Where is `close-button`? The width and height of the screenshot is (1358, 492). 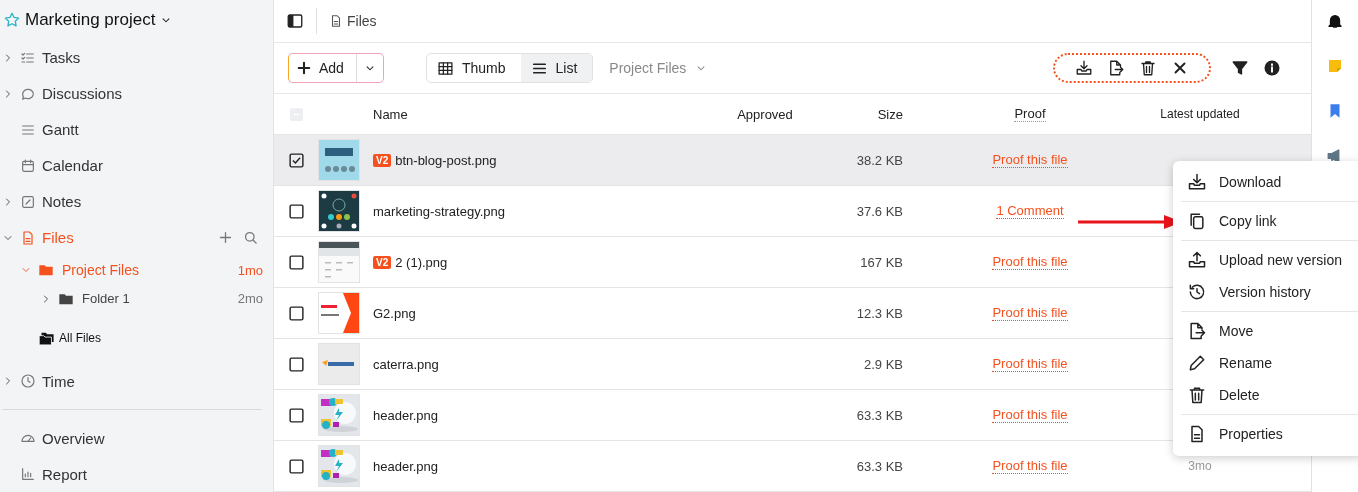 close-button is located at coordinates (1180, 68).